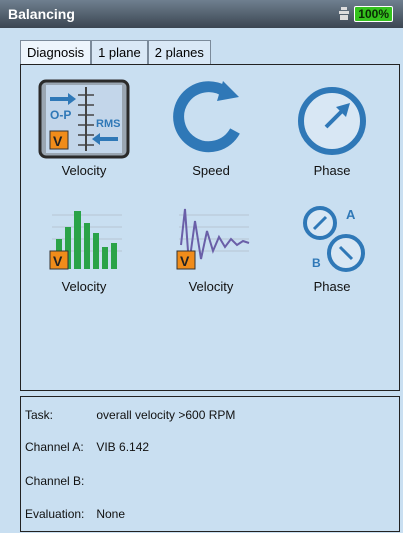 The width and height of the screenshot is (403, 533). Describe the element at coordinates (56, 52) in the screenshot. I see `tab-diagnosis: Diagnosis` at that location.